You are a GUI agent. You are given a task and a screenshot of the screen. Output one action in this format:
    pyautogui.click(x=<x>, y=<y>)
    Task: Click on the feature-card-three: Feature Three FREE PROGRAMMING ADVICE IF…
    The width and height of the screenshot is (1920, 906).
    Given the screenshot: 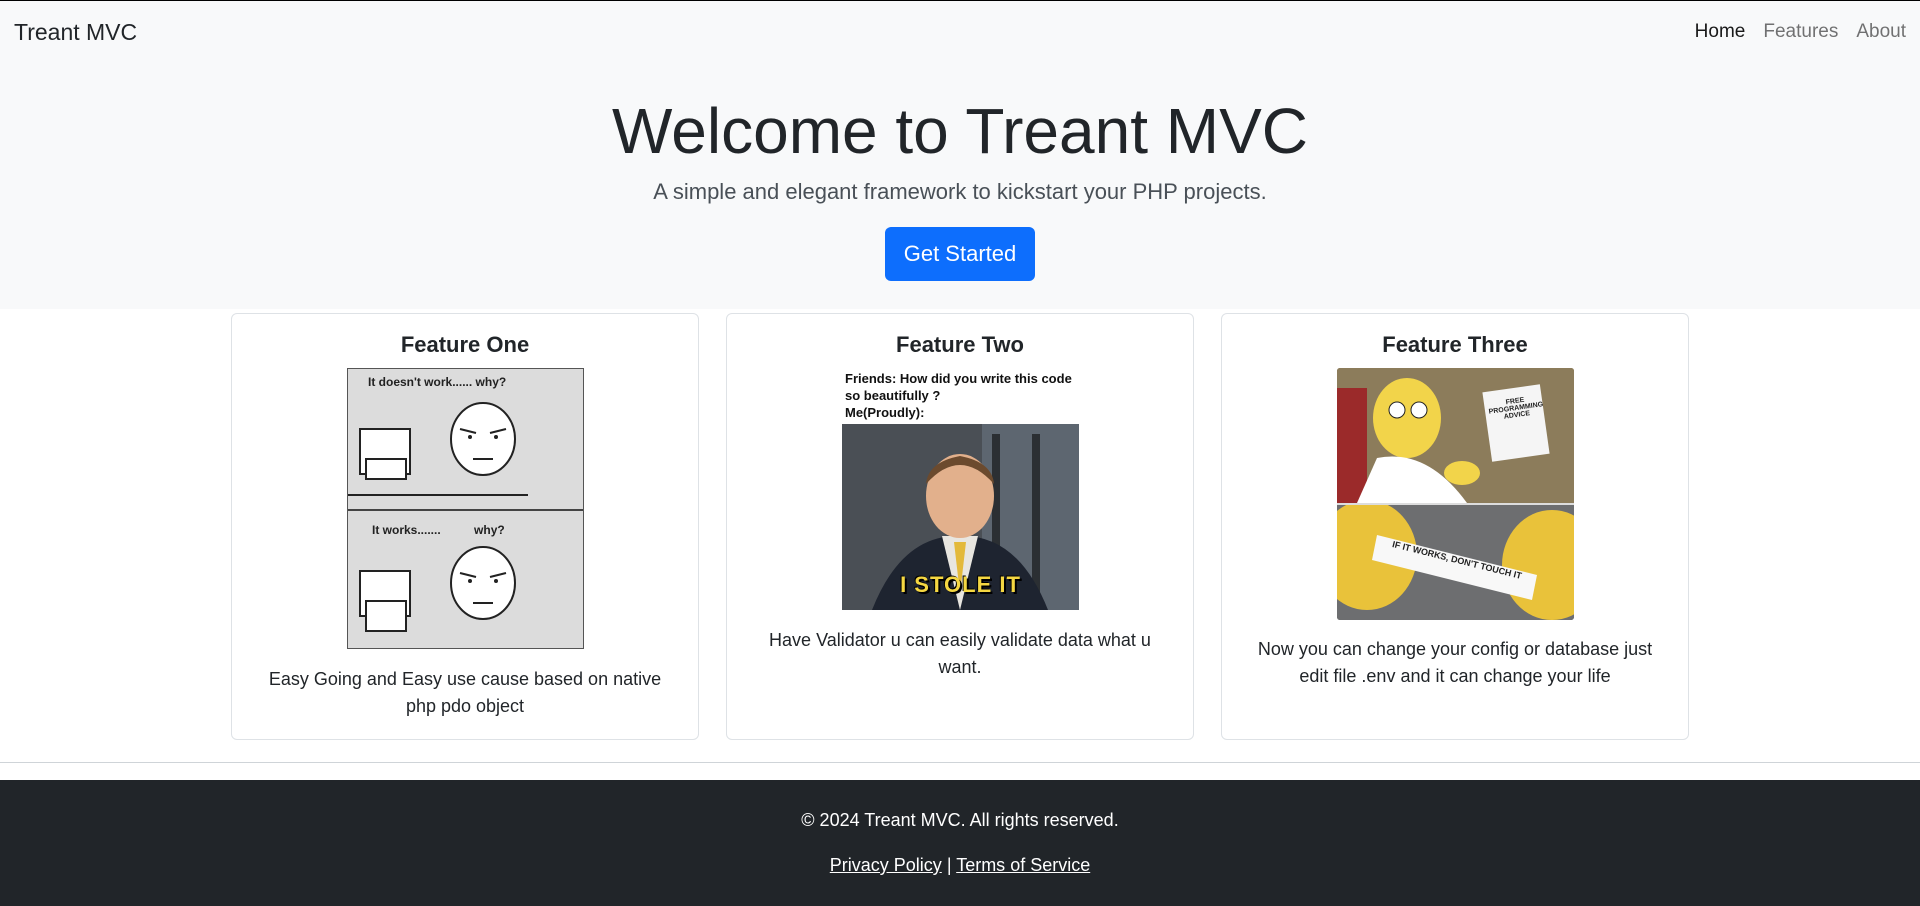 What is the action you would take?
    pyautogui.click(x=1455, y=526)
    